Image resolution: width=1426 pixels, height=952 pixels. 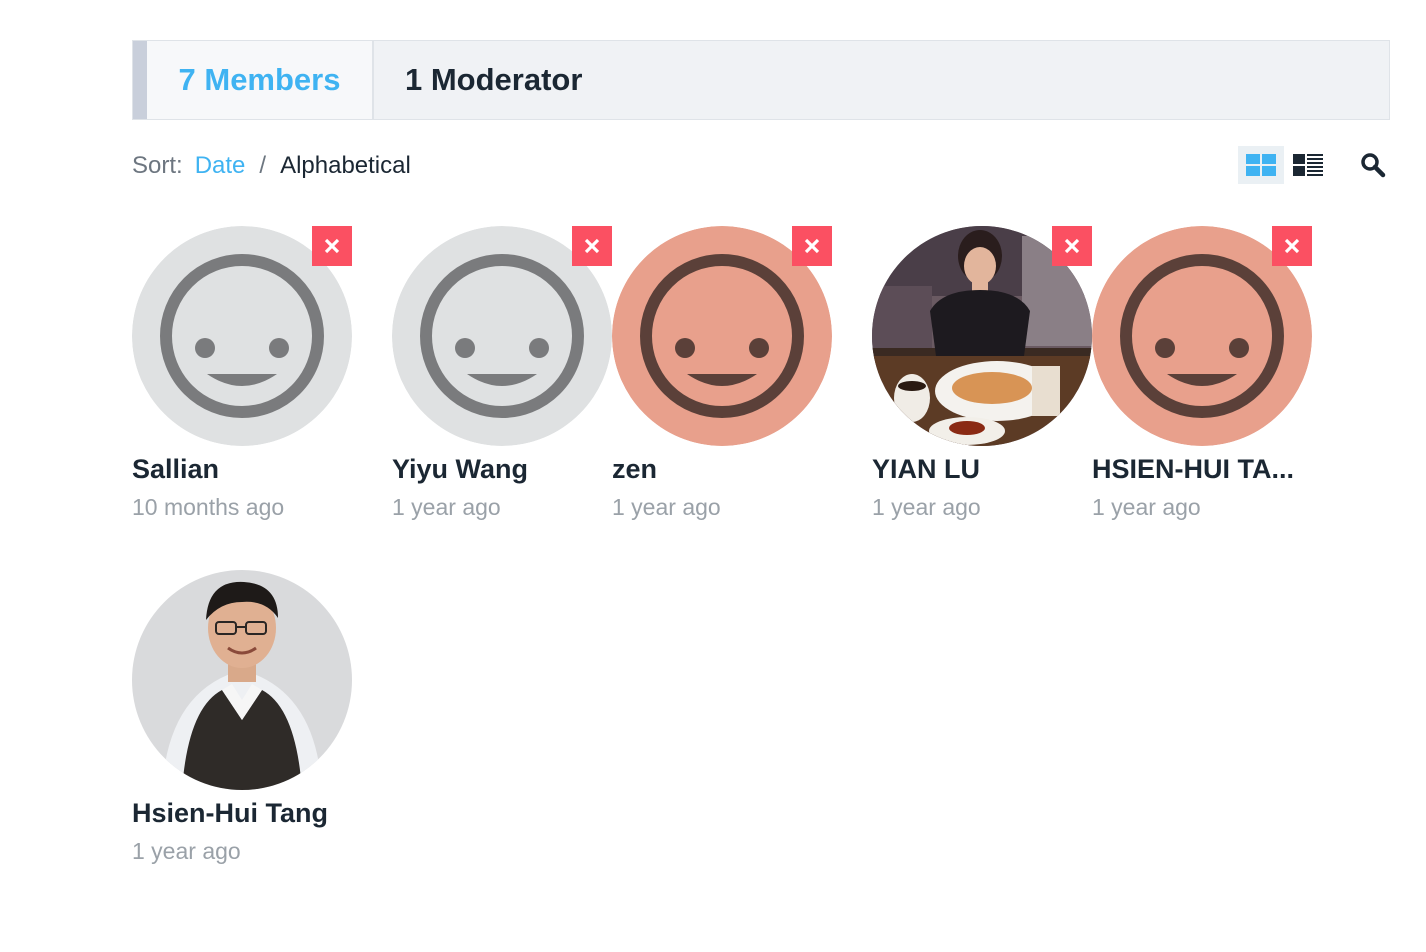 I want to click on member-name: YIAN LU, so click(x=987, y=469).